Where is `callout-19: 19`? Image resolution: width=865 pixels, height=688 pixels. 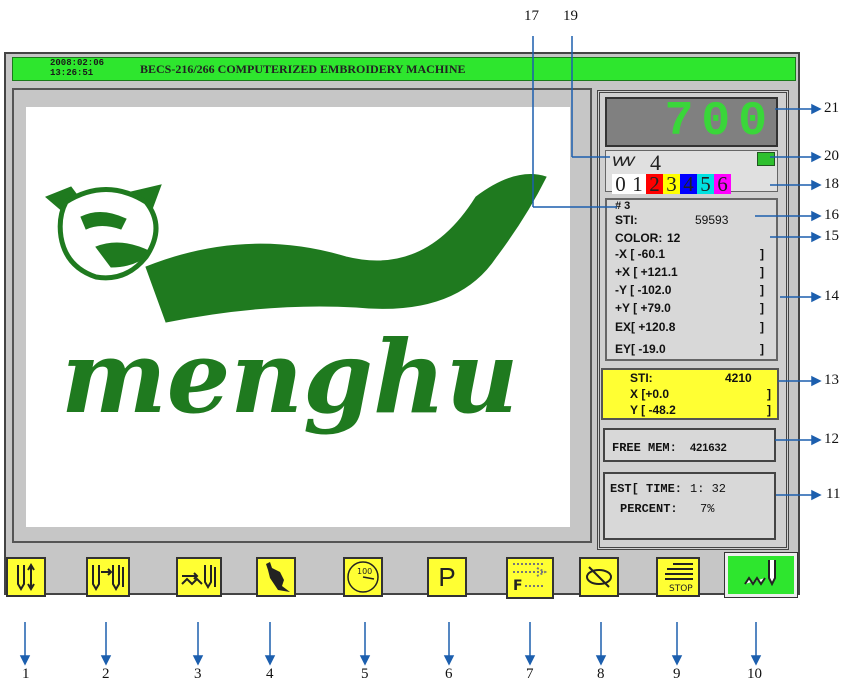
callout-19: 19 is located at coordinates (570, 16).